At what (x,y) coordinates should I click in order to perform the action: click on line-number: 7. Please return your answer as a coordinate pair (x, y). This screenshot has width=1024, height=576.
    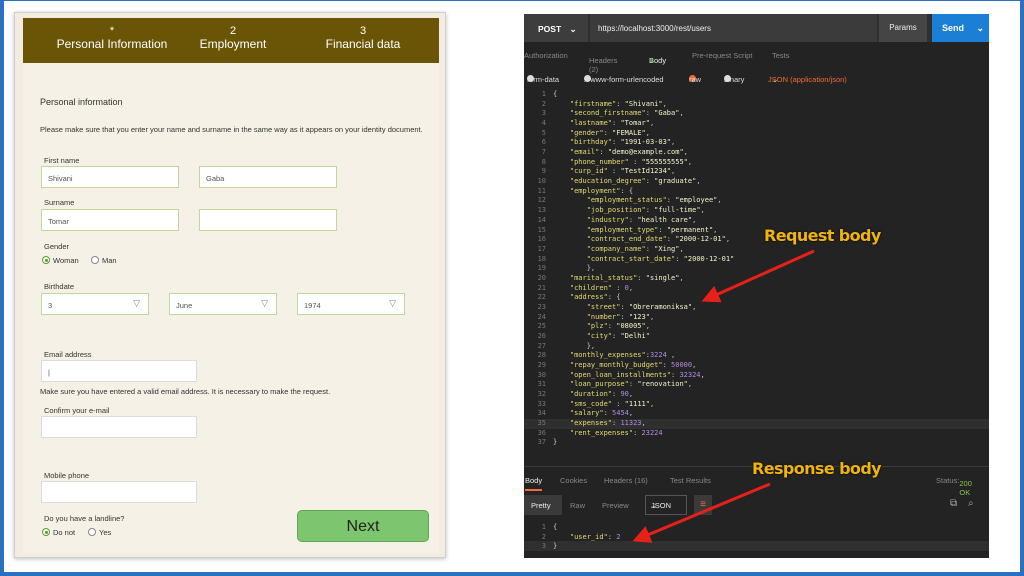
    Looking at the image, I should click on (543, 152).